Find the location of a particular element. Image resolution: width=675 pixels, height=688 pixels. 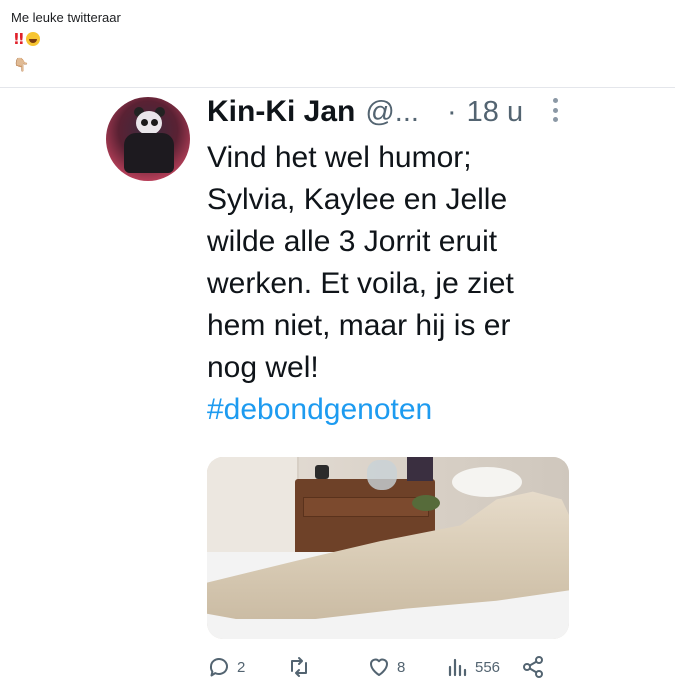

tweet-line: Sylvia, Kaylee en Jelle is located at coordinates (357, 199).